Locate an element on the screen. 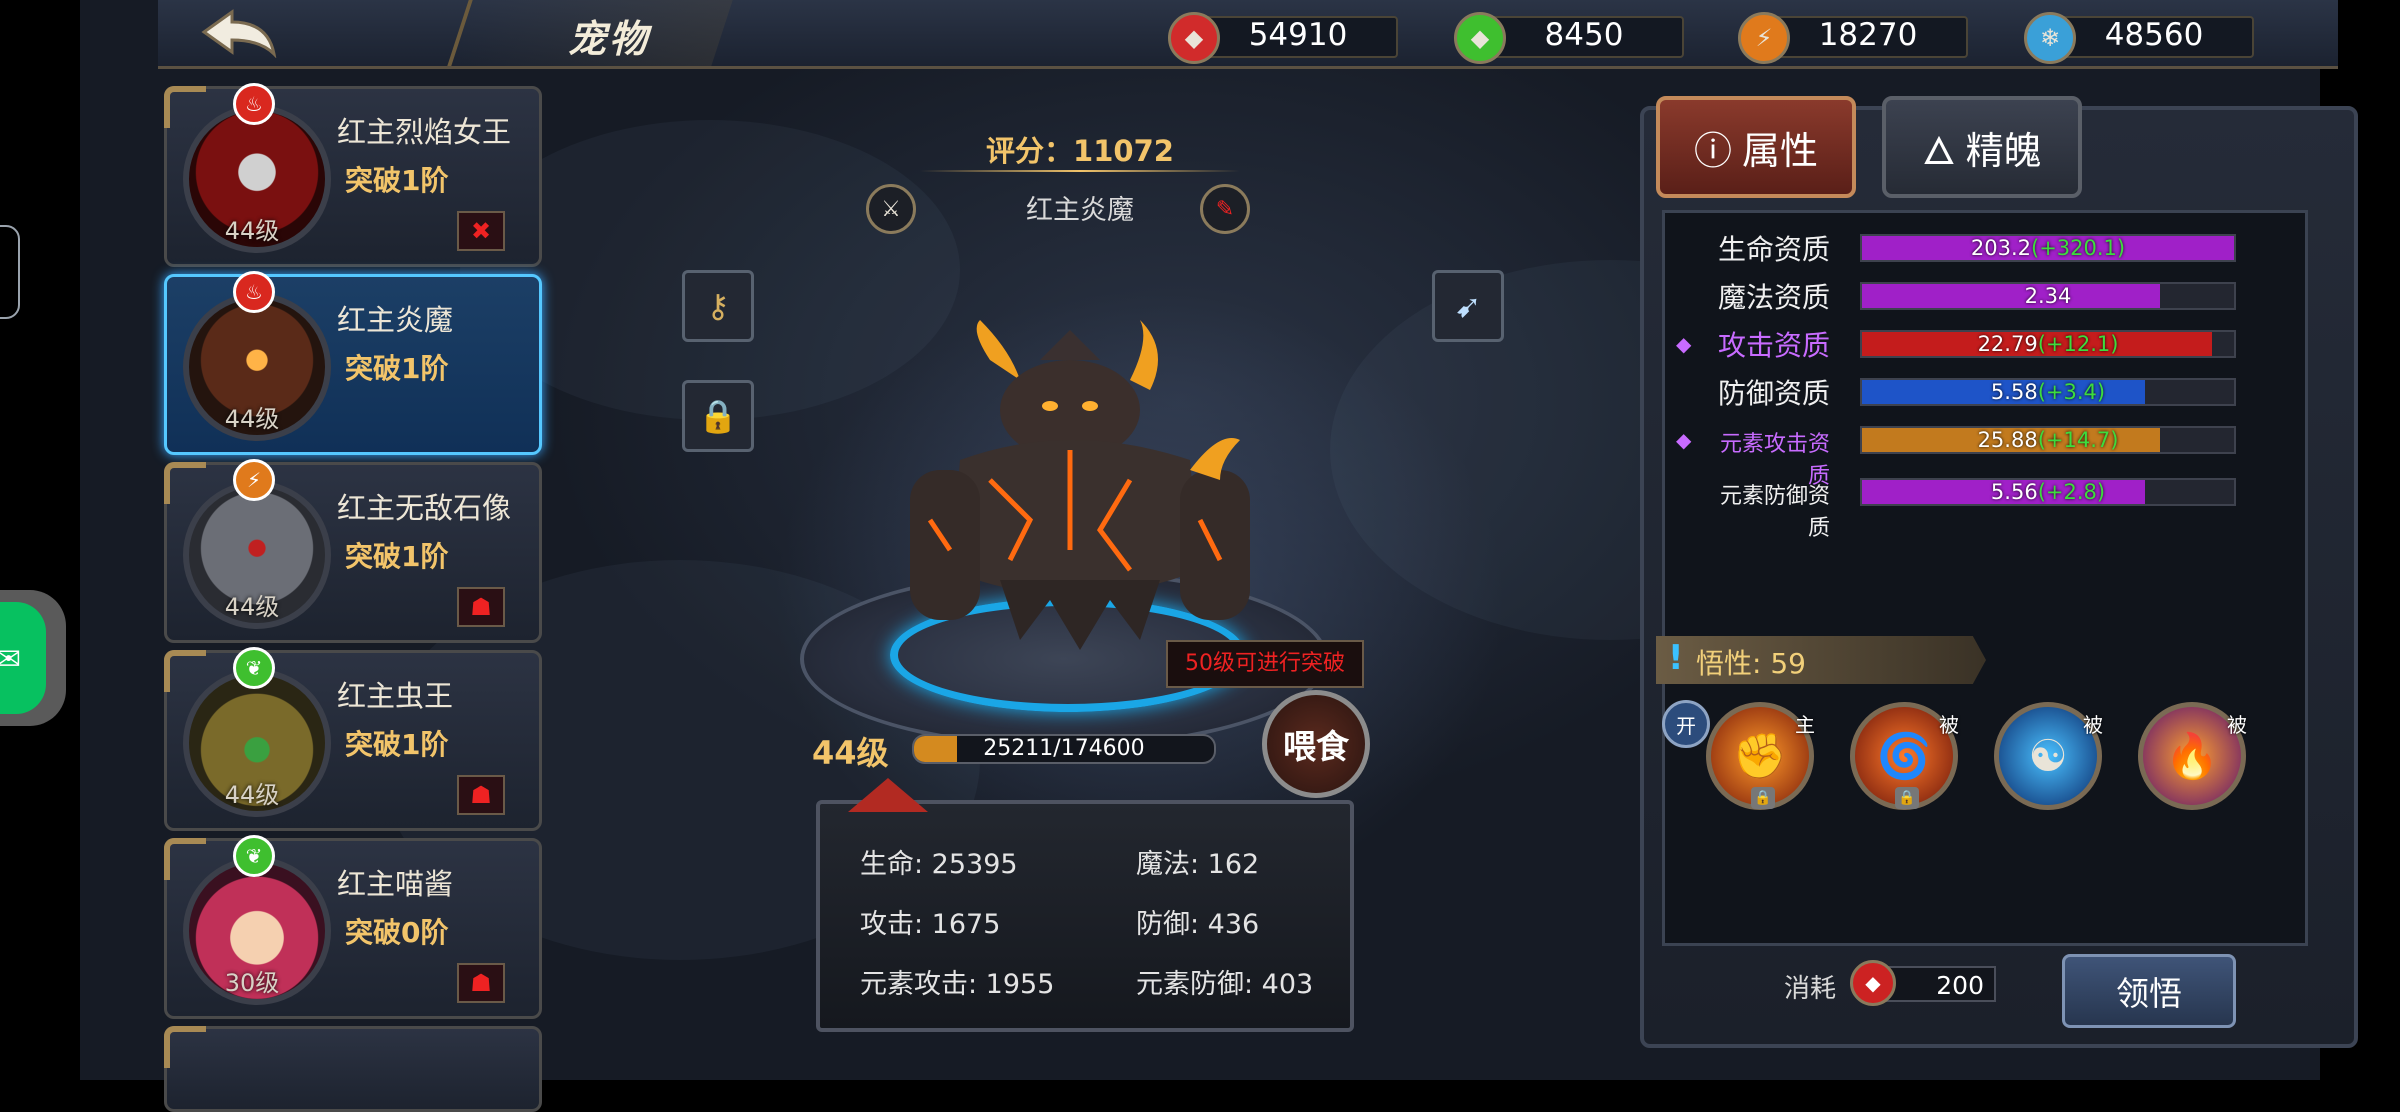  pet-card: ♨ 44级 红主烈焰女王 突破1阶 ✖ is located at coordinates (353, 175).